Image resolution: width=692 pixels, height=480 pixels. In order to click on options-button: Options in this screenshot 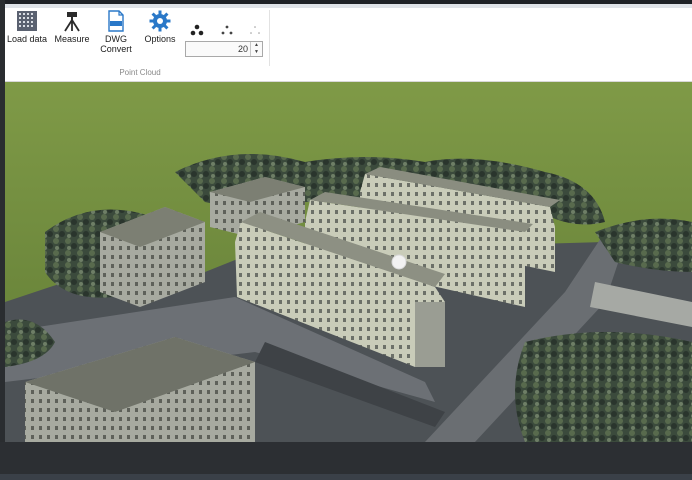, I will do `click(160, 27)`.